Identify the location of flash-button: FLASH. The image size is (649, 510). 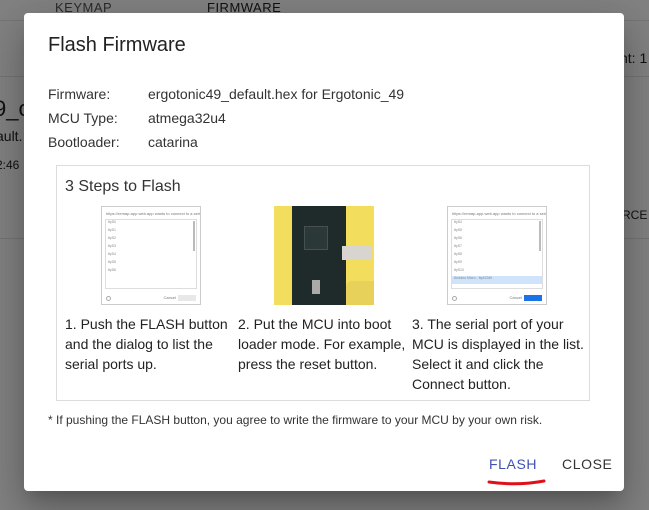
(513, 464).